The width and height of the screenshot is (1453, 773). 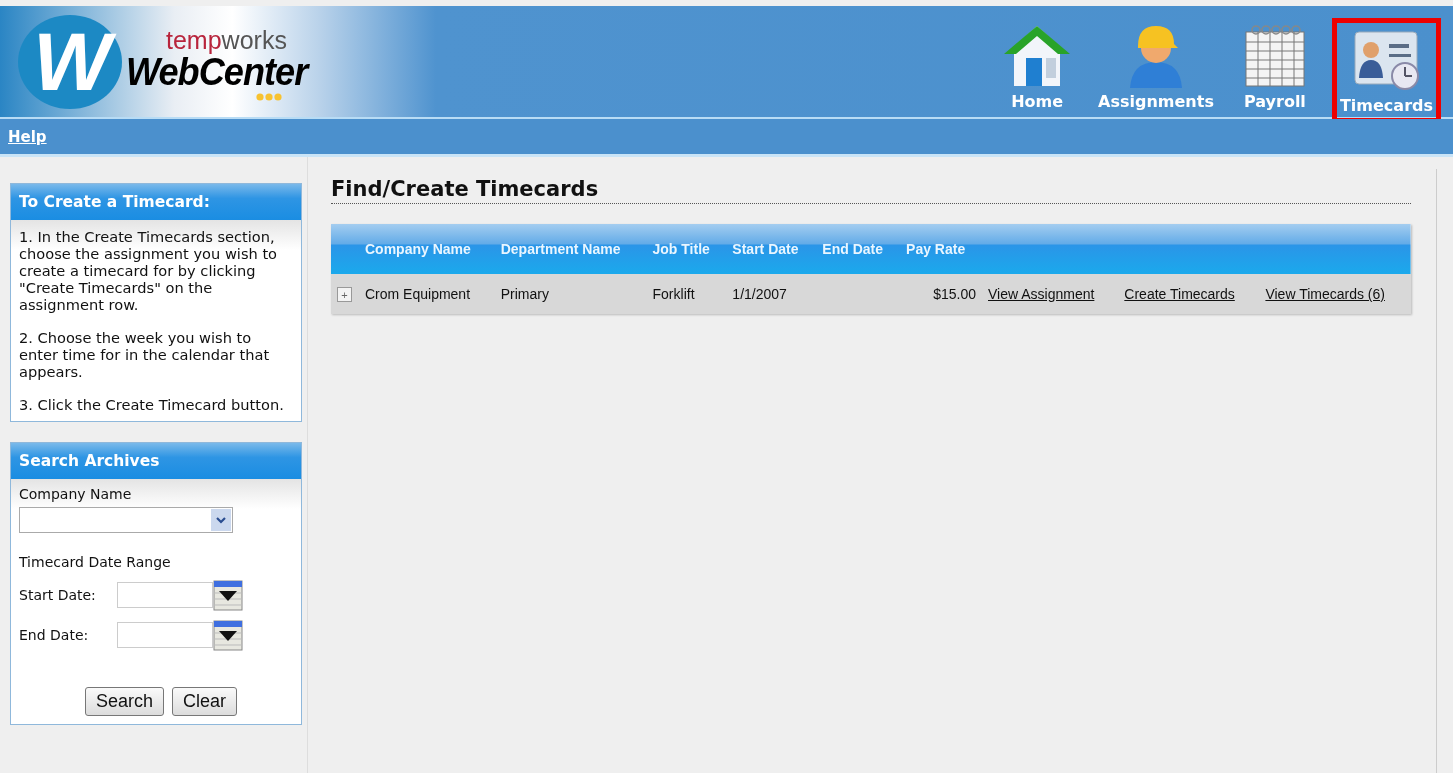 What do you see at coordinates (58, 595) in the screenshot?
I see `field-label: Start Date:` at bounding box center [58, 595].